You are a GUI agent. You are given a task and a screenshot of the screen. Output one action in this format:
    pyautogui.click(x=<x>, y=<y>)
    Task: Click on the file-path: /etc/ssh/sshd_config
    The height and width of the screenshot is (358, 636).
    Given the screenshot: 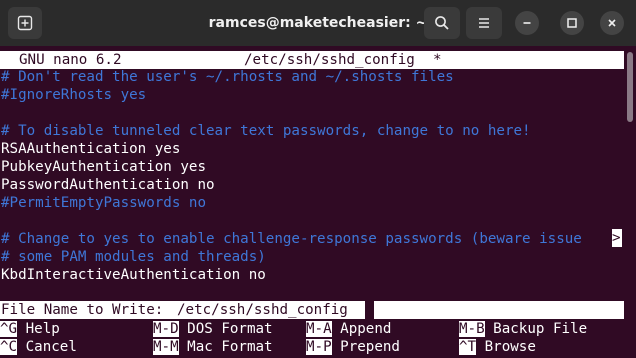 What is the action you would take?
    pyautogui.click(x=329, y=60)
    